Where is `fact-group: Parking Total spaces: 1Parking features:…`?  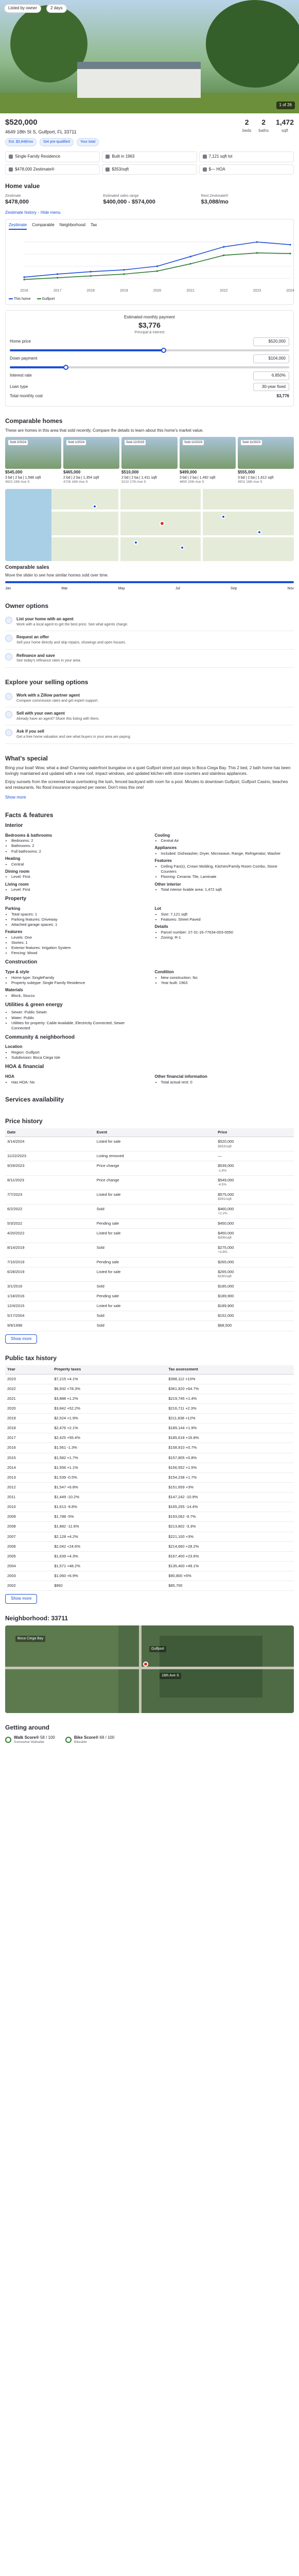 fact-group: Parking Total spaces: 1Parking features:… is located at coordinates (75, 930).